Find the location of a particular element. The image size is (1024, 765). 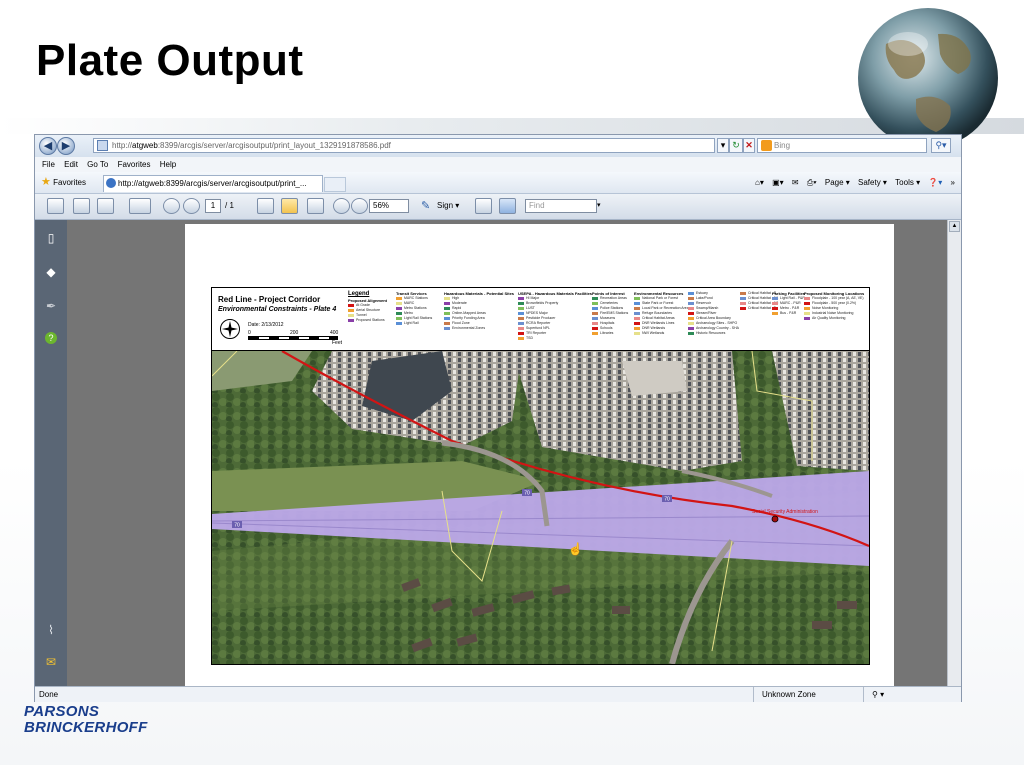

address-dropdown-button: ▾ is located at coordinates (723, 145).